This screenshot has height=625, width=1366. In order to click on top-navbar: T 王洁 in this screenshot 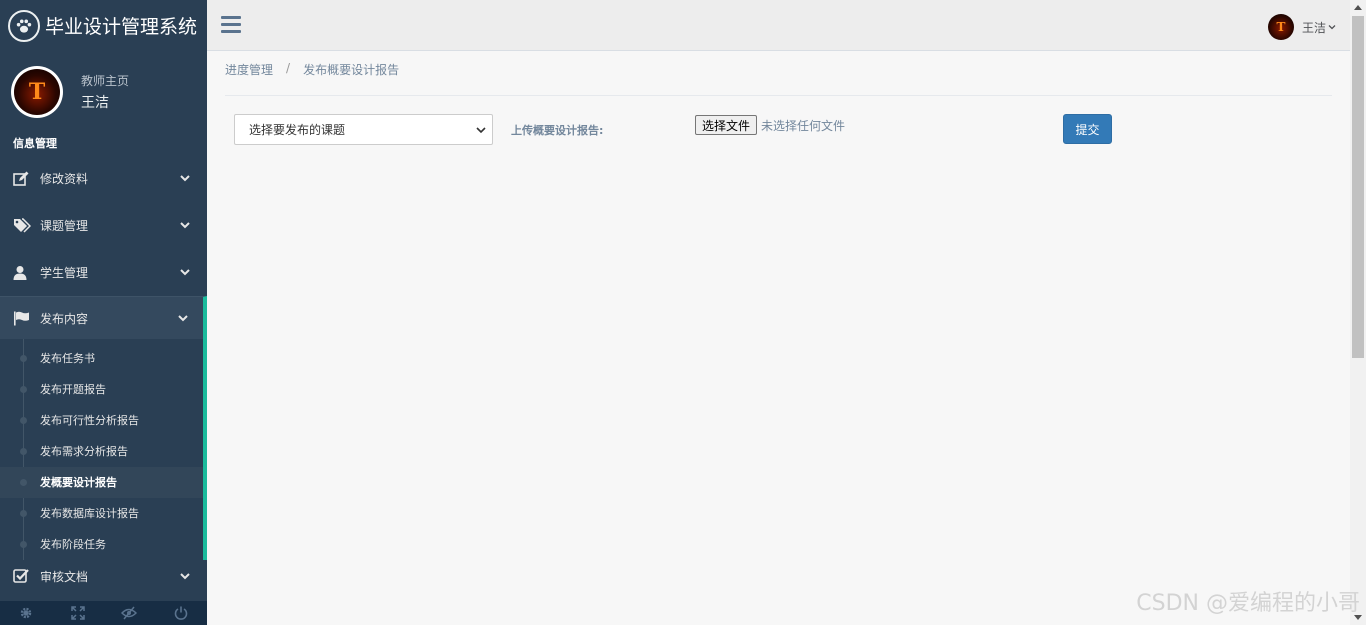, I will do `click(778, 25)`.